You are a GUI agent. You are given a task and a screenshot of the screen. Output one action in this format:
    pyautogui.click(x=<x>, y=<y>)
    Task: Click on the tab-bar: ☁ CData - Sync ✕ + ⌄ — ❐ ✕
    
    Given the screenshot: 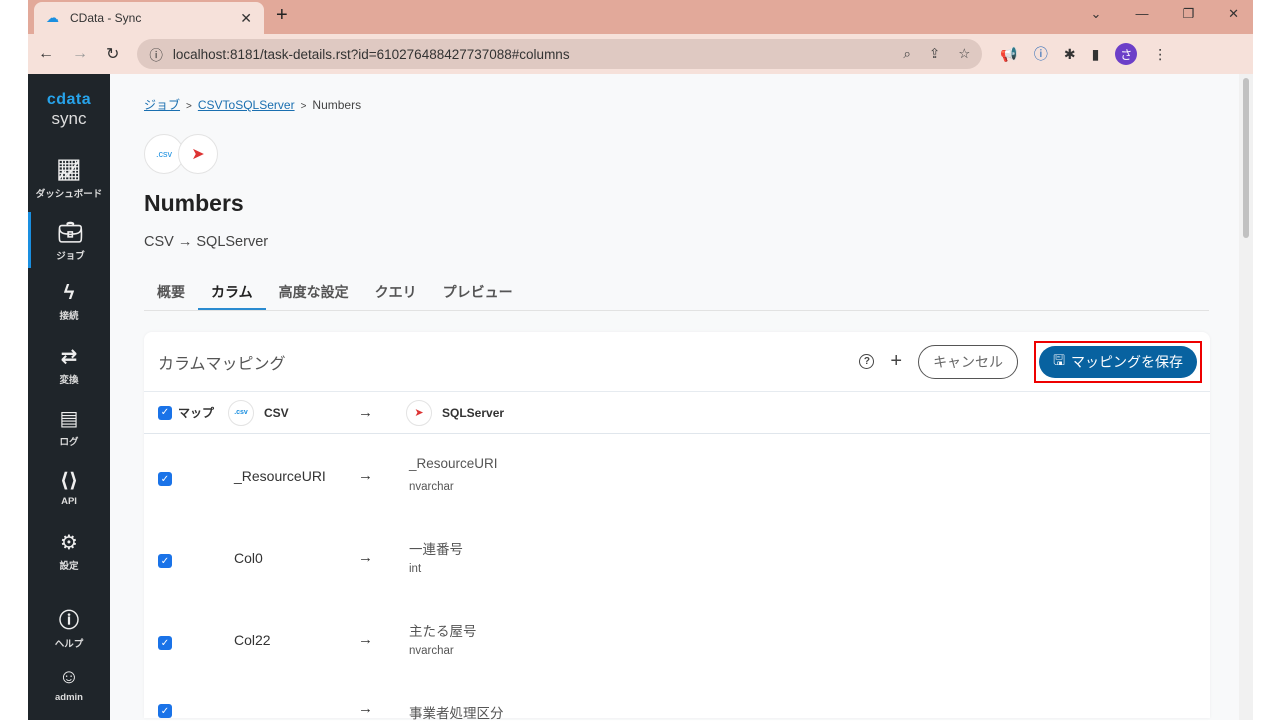 What is the action you would take?
    pyautogui.click(x=640, y=17)
    